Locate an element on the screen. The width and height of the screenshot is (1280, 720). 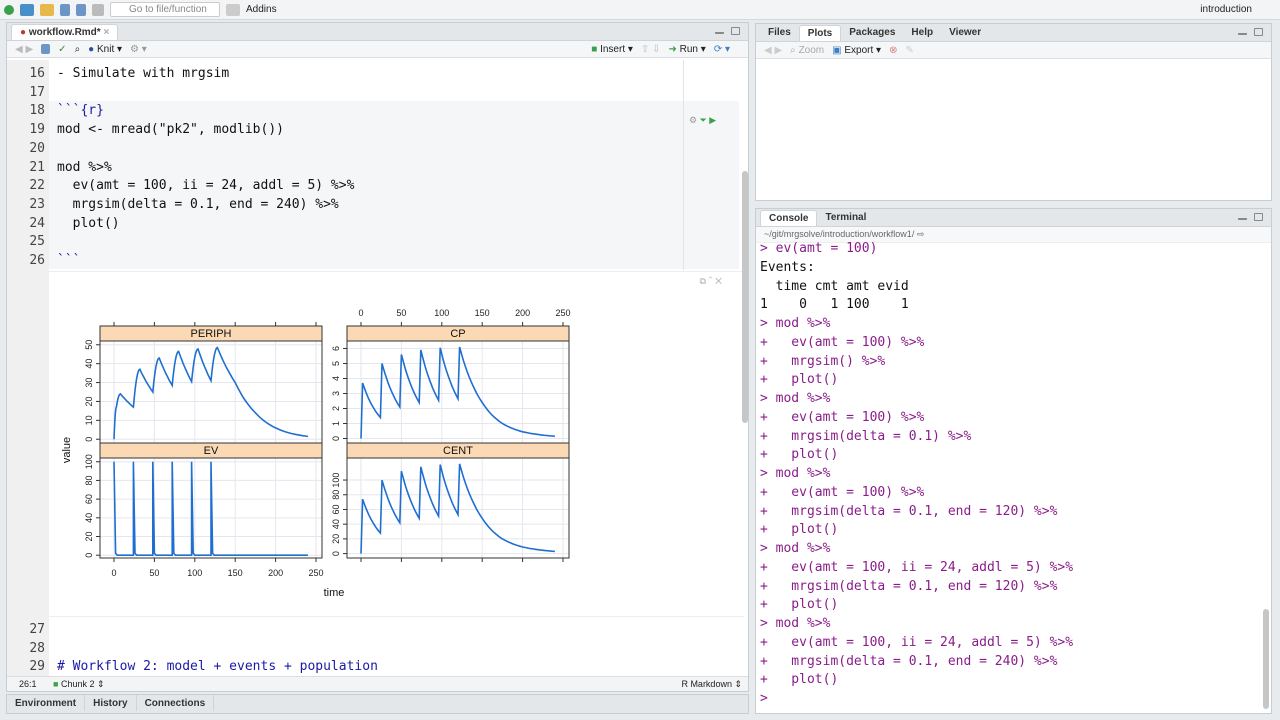
insert-label: Insert is located at coordinates (613, 49).